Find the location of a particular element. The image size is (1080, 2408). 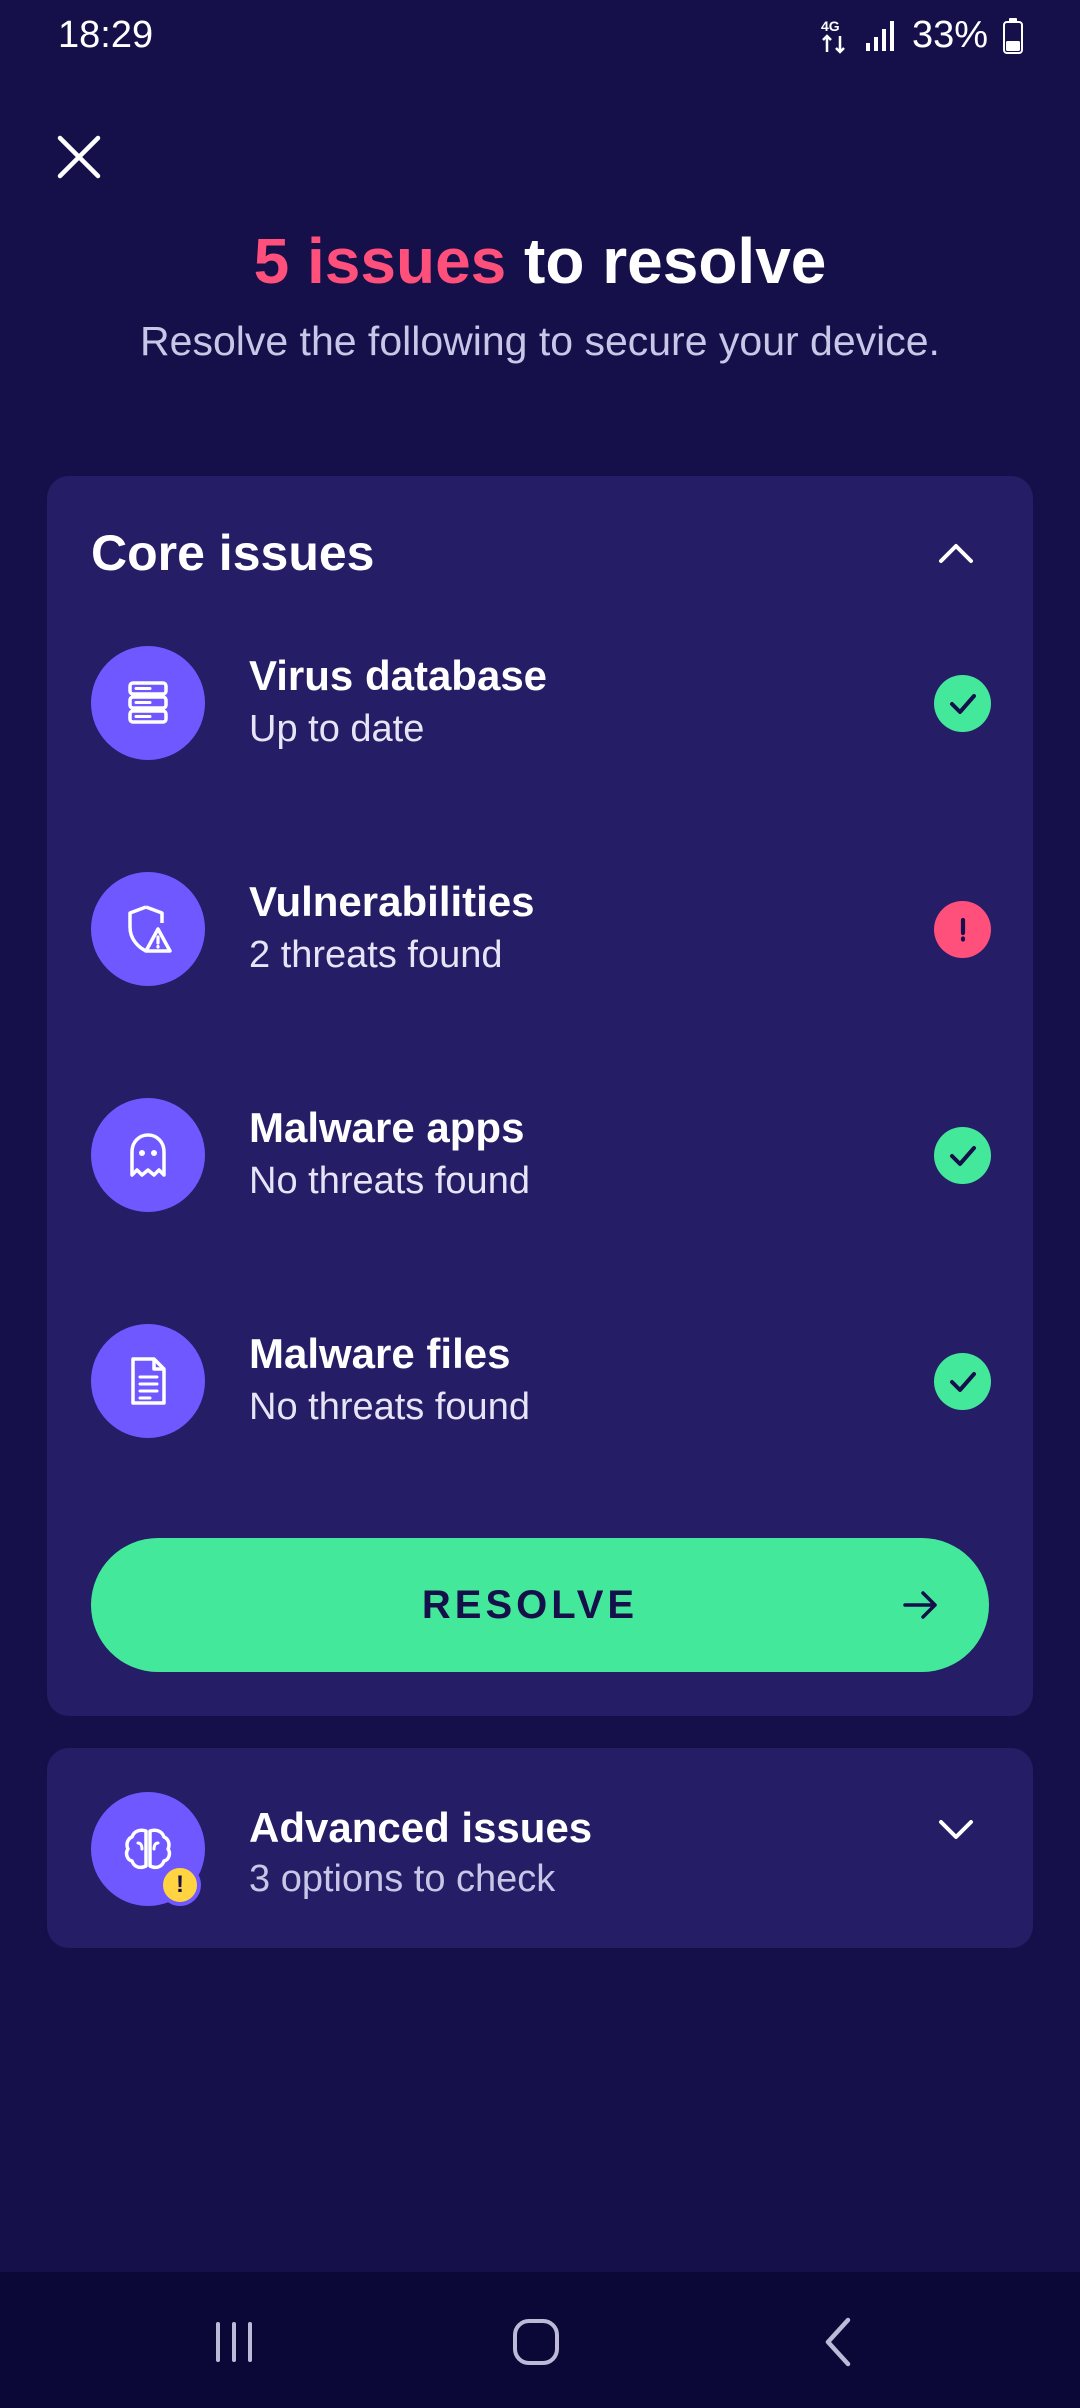

issue-name: Vulnerabilities is located at coordinates (392, 901).